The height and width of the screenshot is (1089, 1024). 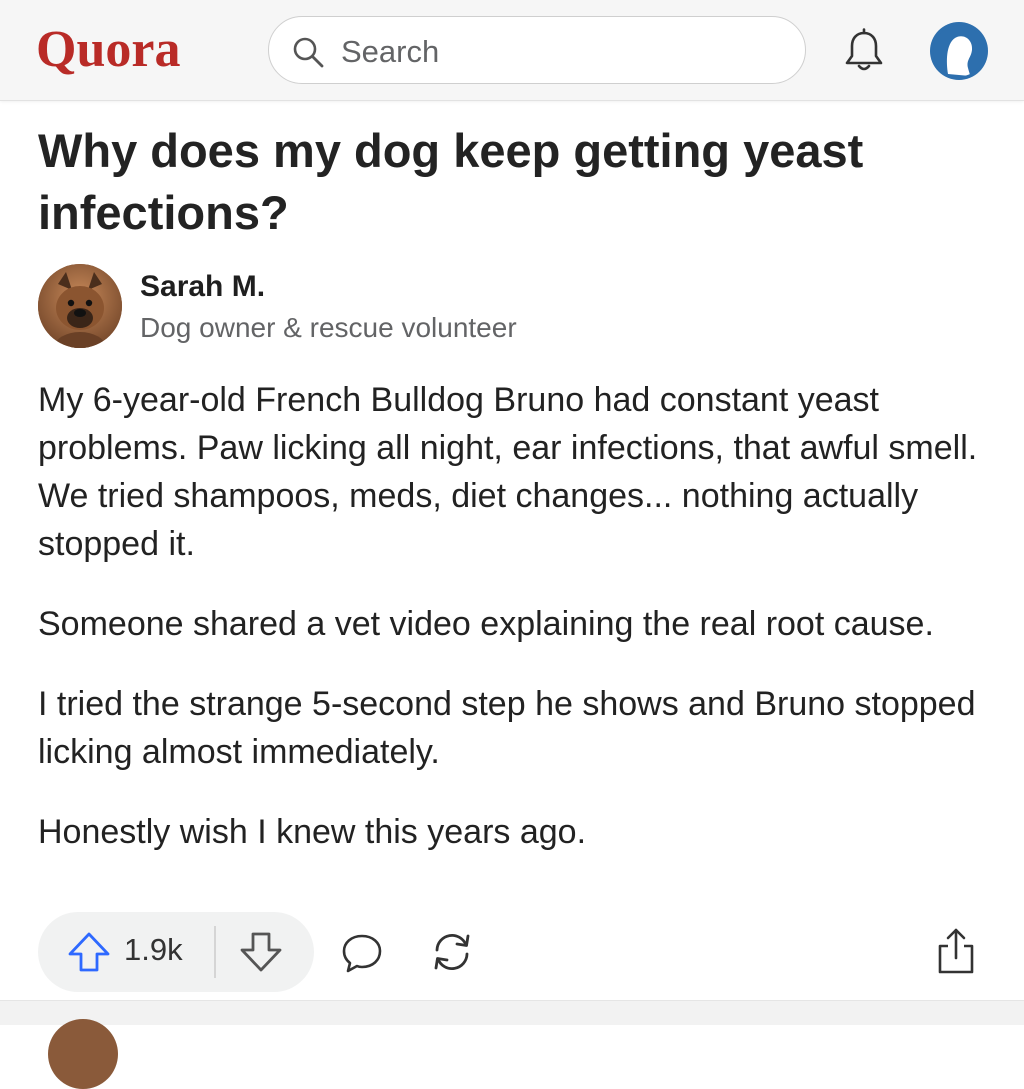 I want to click on author-credential: Dog owner & rescue volunteer, so click(x=328, y=327).